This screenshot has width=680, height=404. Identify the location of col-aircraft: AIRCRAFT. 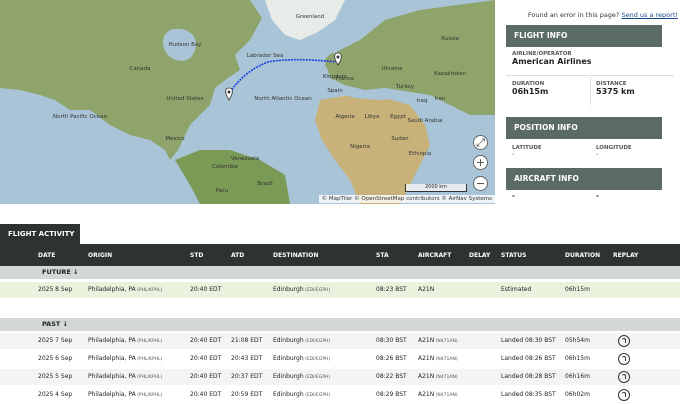
(435, 255).